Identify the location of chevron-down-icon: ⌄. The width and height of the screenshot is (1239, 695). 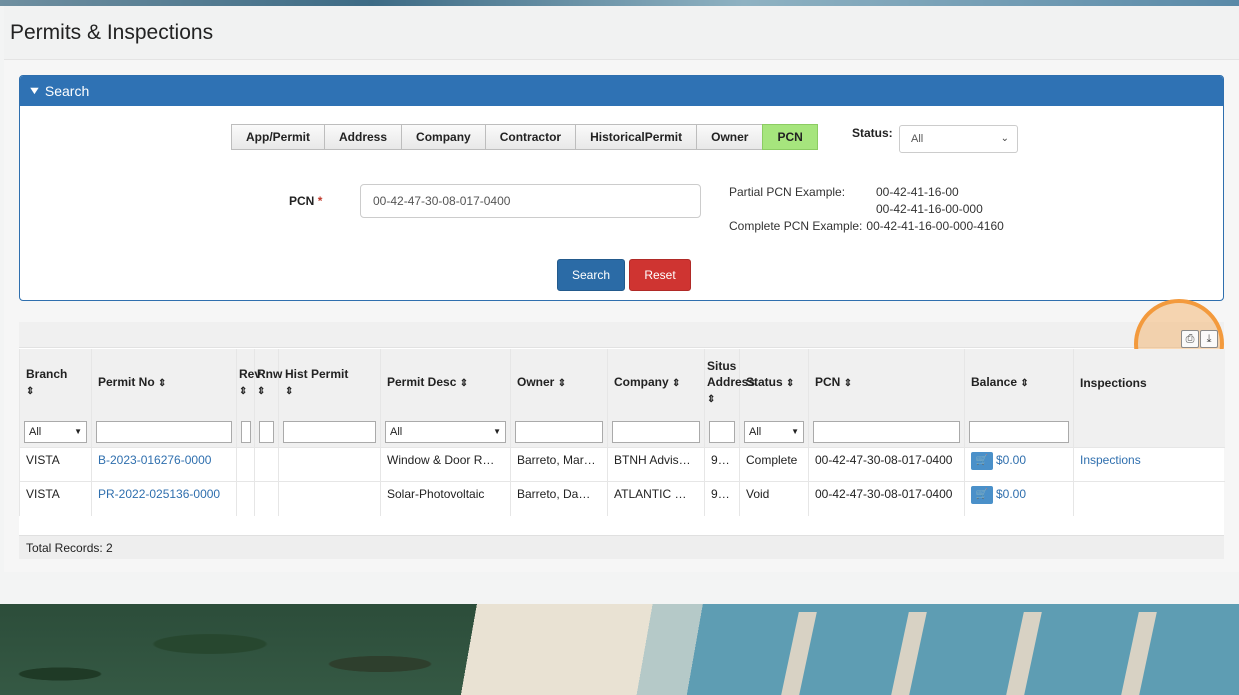
(1004, 138).